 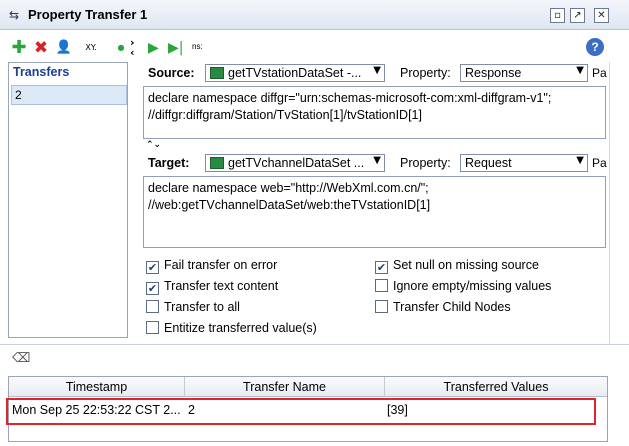 I want to click on ignore-empty-option: Ignore empty/missing values, so click(x=463, y=288).